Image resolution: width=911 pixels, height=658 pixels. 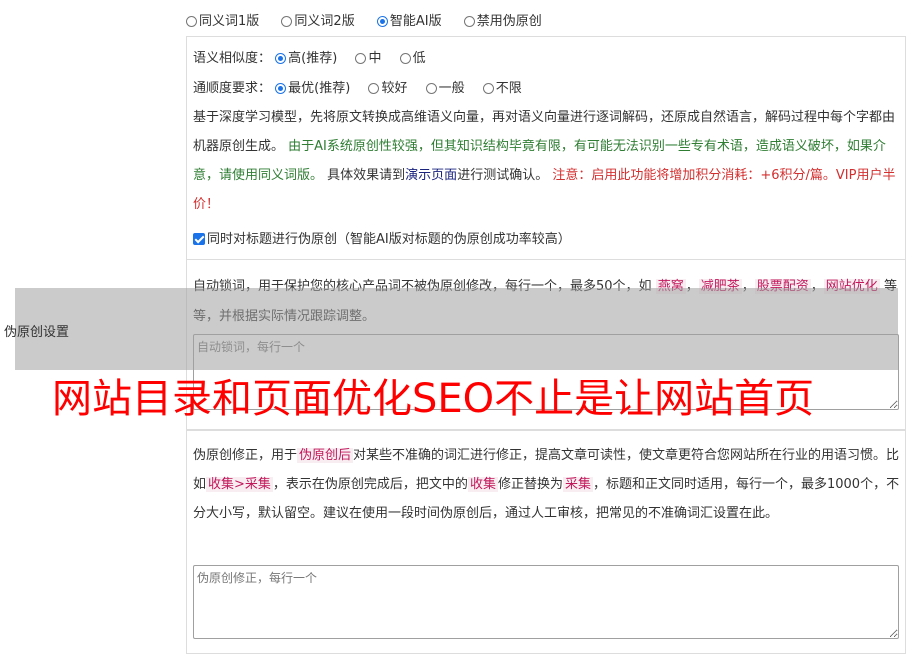 I want to click on fluency-option-best: 最优(推荐), so click(x=312, y=86).